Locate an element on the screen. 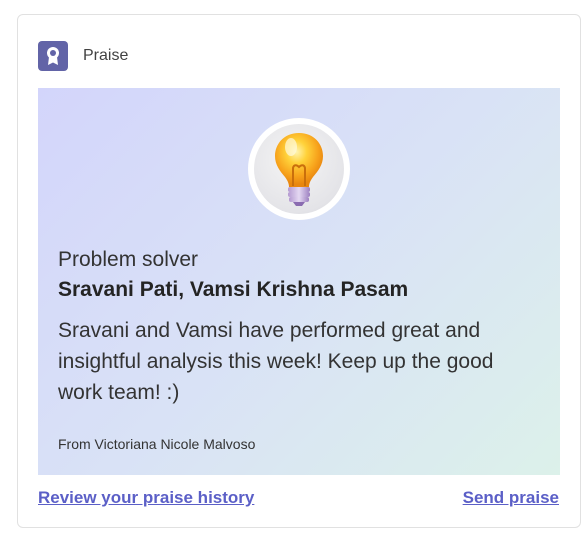  praise-category: Problem solver is located at coordinates (128, 259).